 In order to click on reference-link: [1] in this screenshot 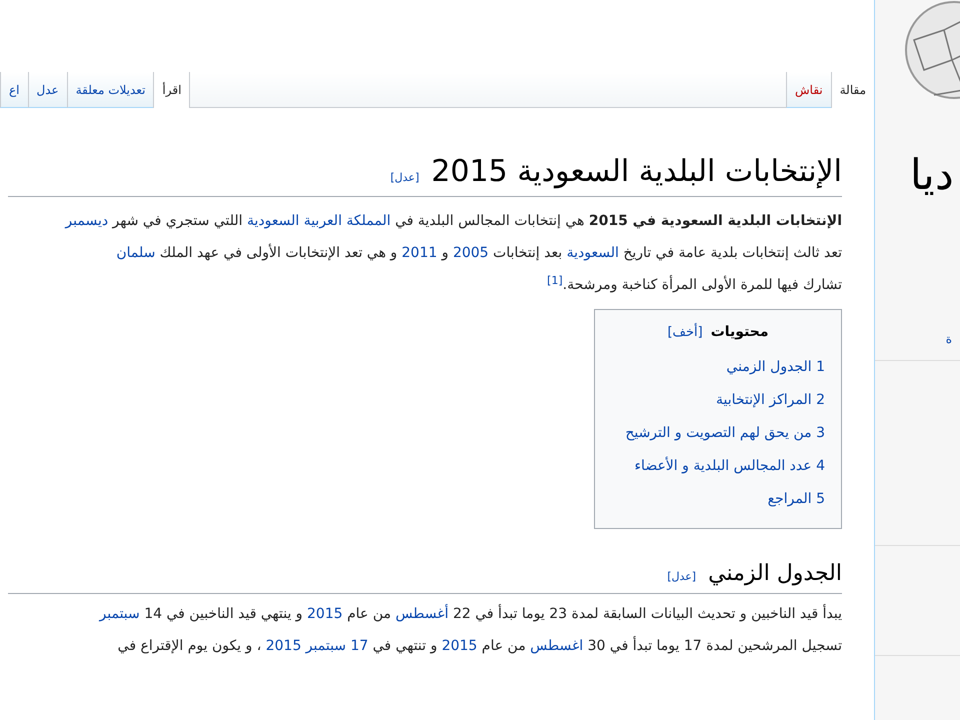, I will do `click(555, 280)`.